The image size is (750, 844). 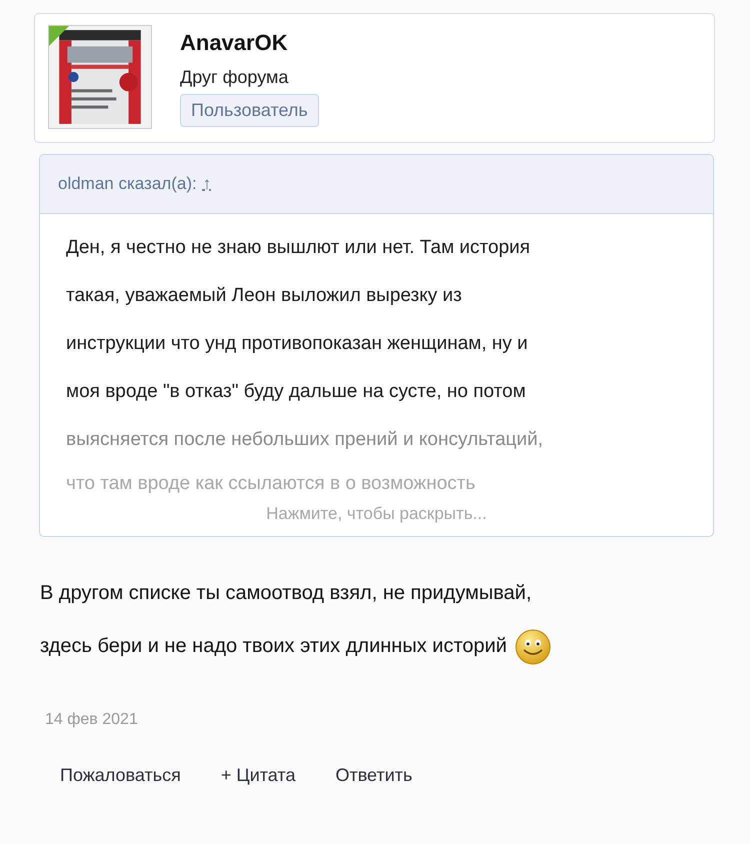 I want to click on quote-text: выясняется после небольших прений и консультаций,, so click(x=305, y=440).